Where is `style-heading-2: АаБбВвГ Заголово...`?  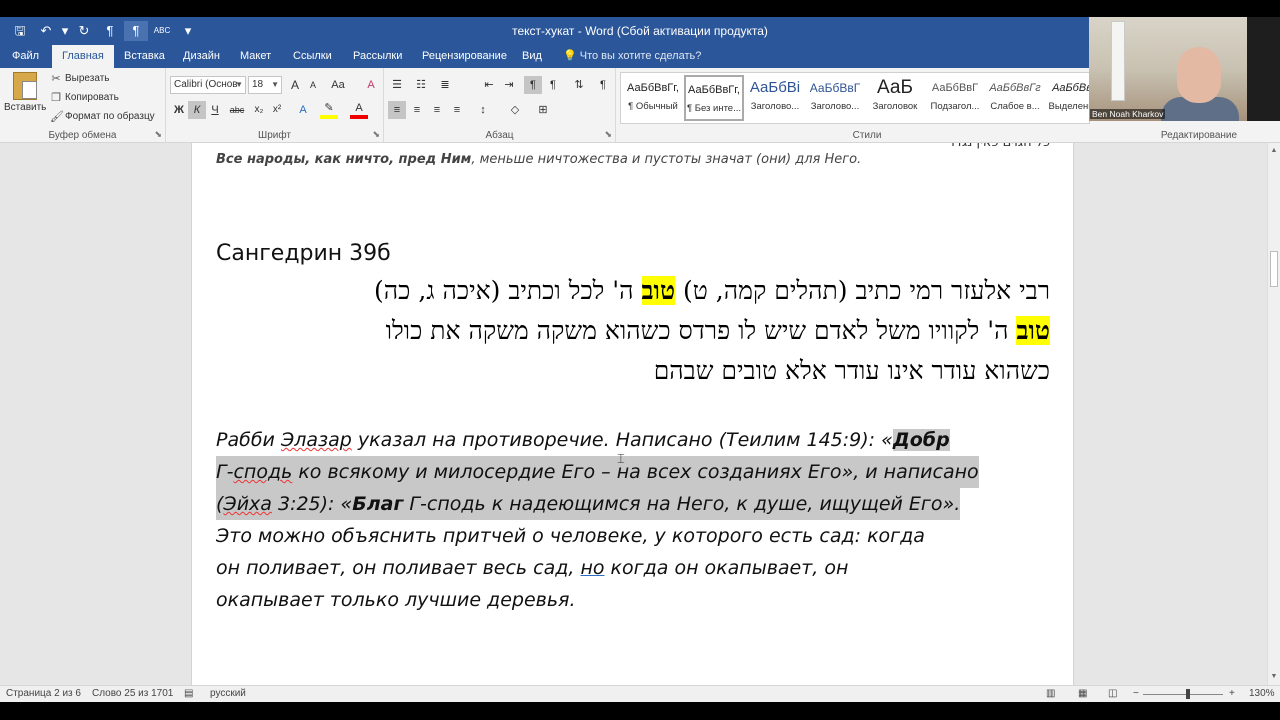 style-heading-2: АаБбВвГ Заголово... is located at coordinates (835, 98).